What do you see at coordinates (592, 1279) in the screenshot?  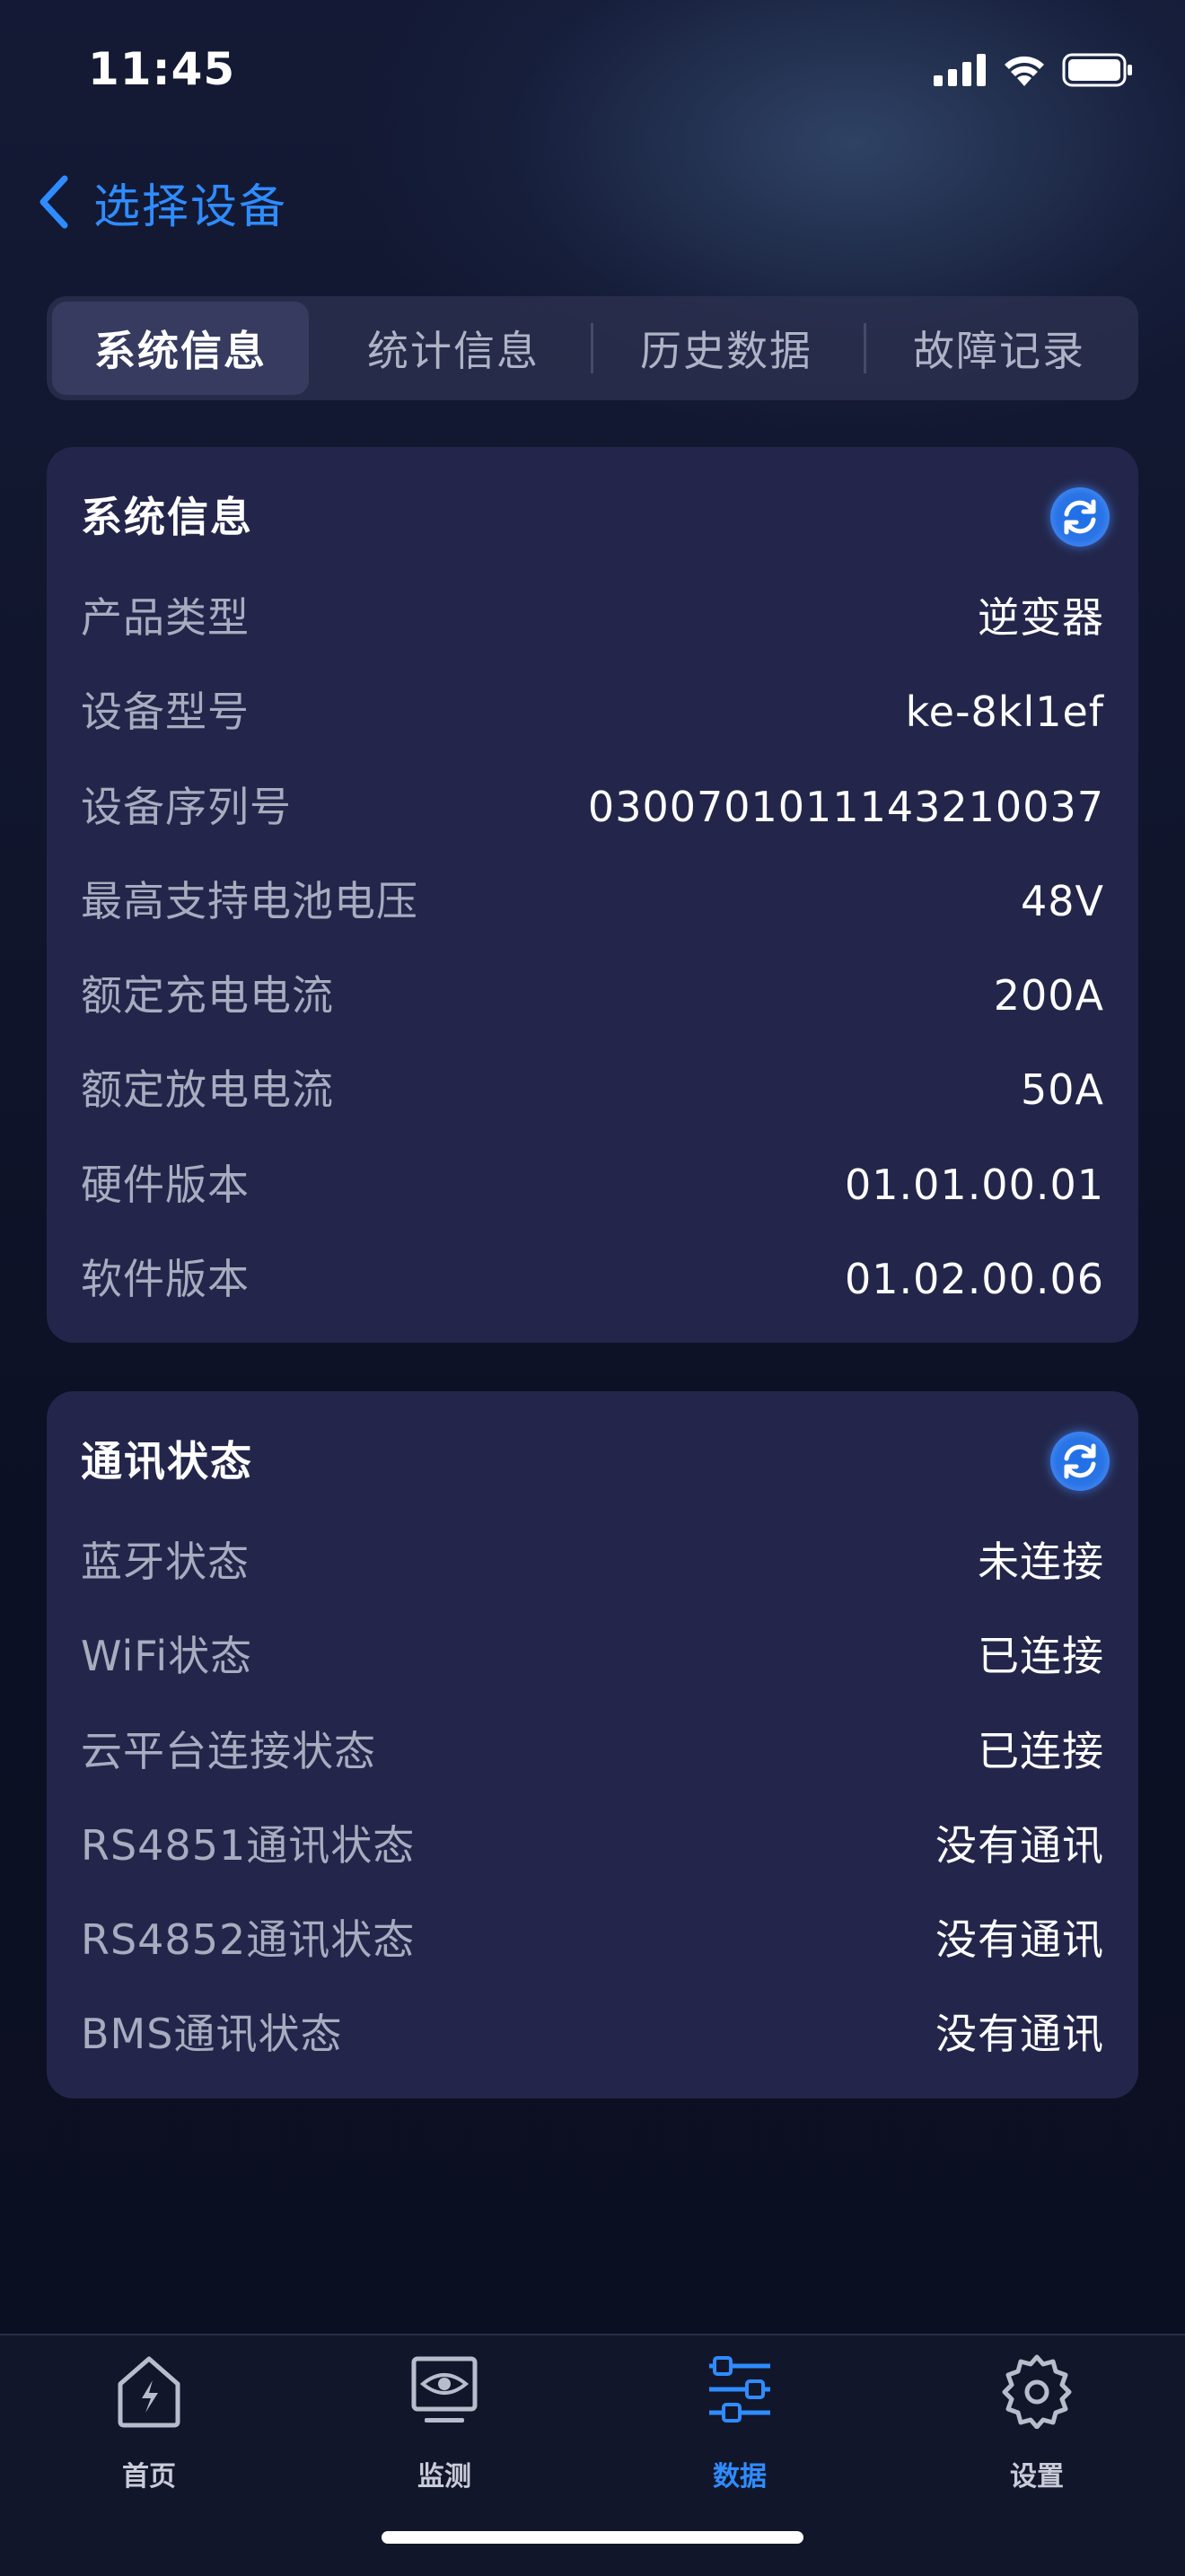 I see `info-row-software-version: 软件版本 01.02.00.06` at bounding box center [592, 1279].